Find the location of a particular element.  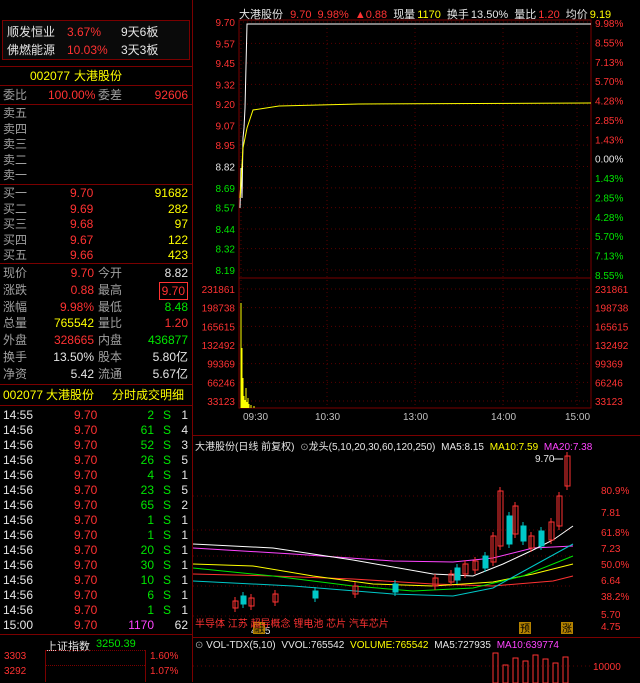

stat-label: 今开 is located at coordinates (110, 273).